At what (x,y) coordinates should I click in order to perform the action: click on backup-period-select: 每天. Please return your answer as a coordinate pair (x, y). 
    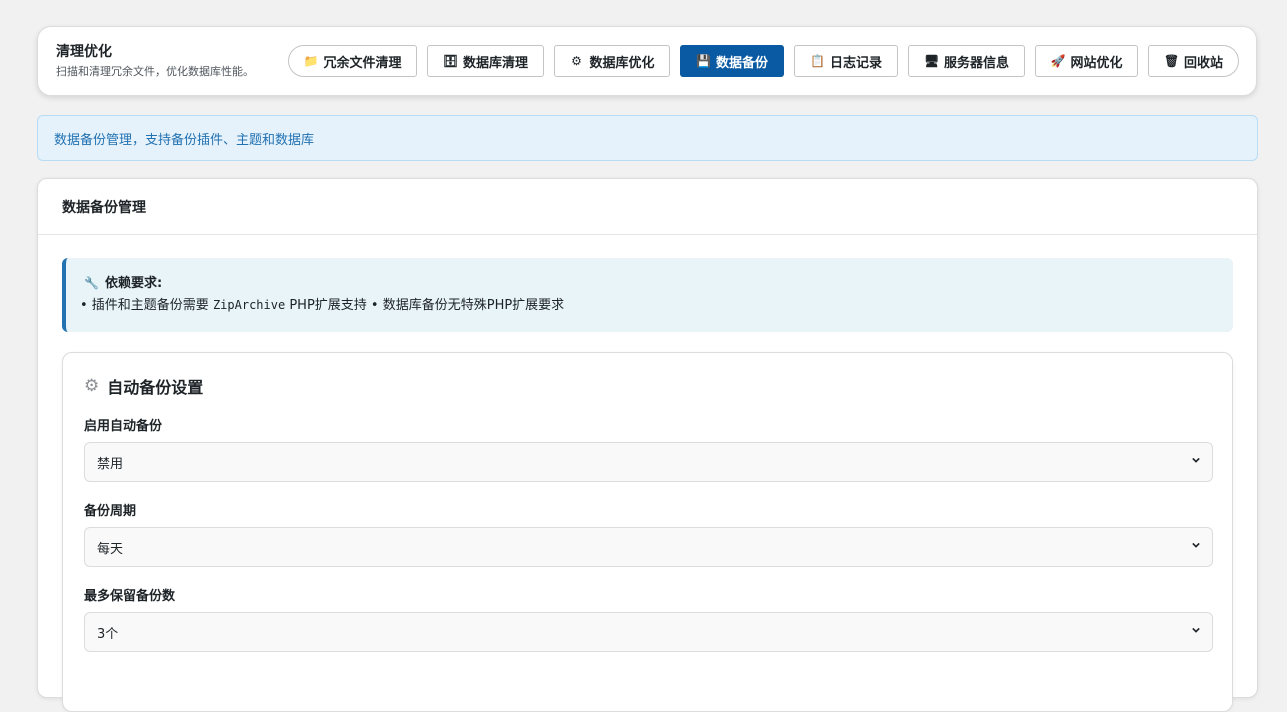
    Looking at the image, I should click on (648, 547).